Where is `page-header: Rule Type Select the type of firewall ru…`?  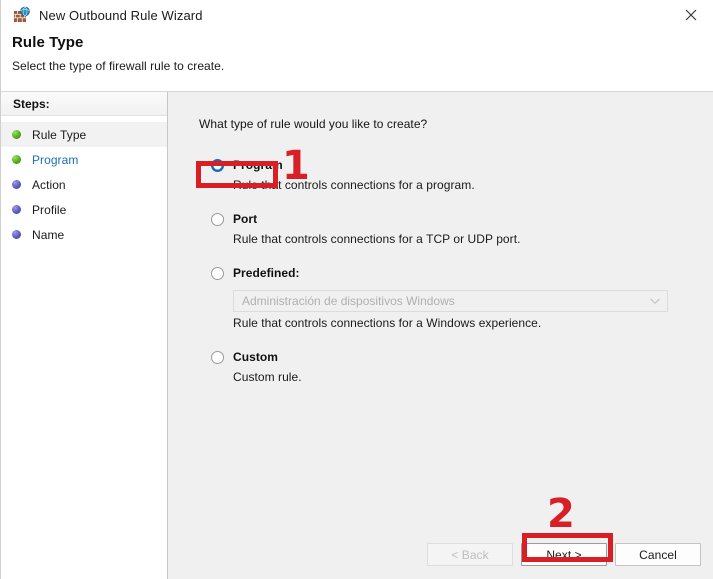
page-header: Rule Type Select the type of firewall ru… is located at coordinates (357, 61).